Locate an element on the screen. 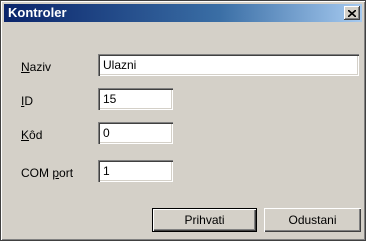 The width and height of the screenshot is (366, 241). label-id-post: D is located at coordinates (29, 101).